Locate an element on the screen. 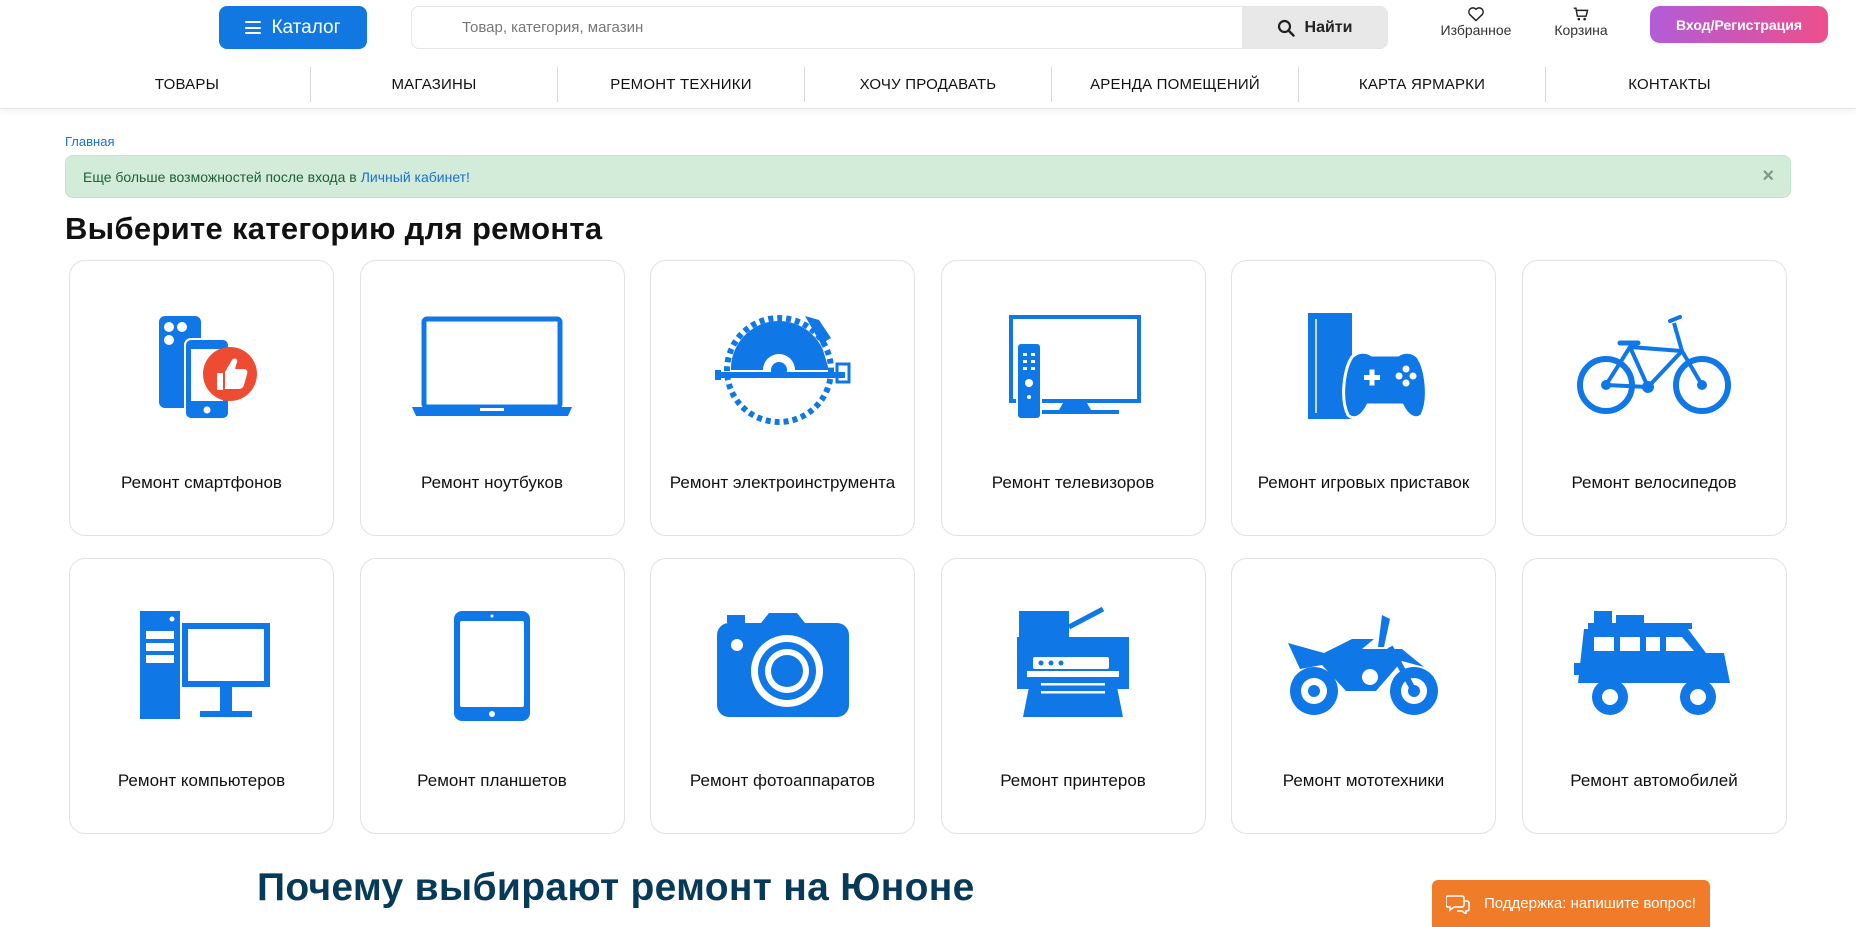  category-label: Ремонт автомобилей is located at coordinates (1654, 780).